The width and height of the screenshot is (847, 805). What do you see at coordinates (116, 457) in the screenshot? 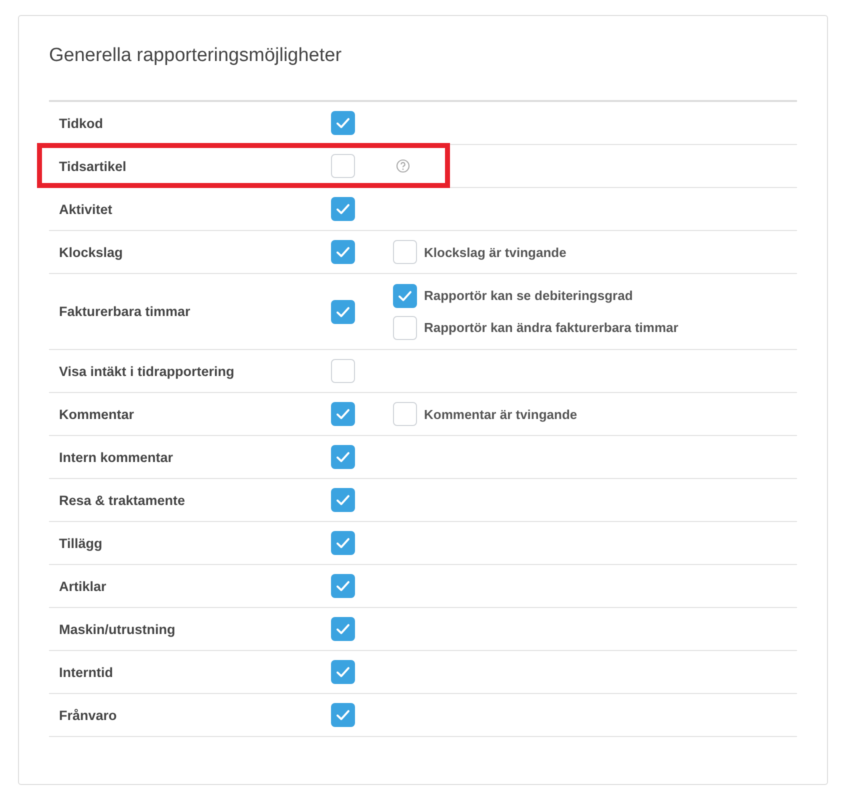
I see `setting-label: Intern kommentar` at bounding box center [116, 457].